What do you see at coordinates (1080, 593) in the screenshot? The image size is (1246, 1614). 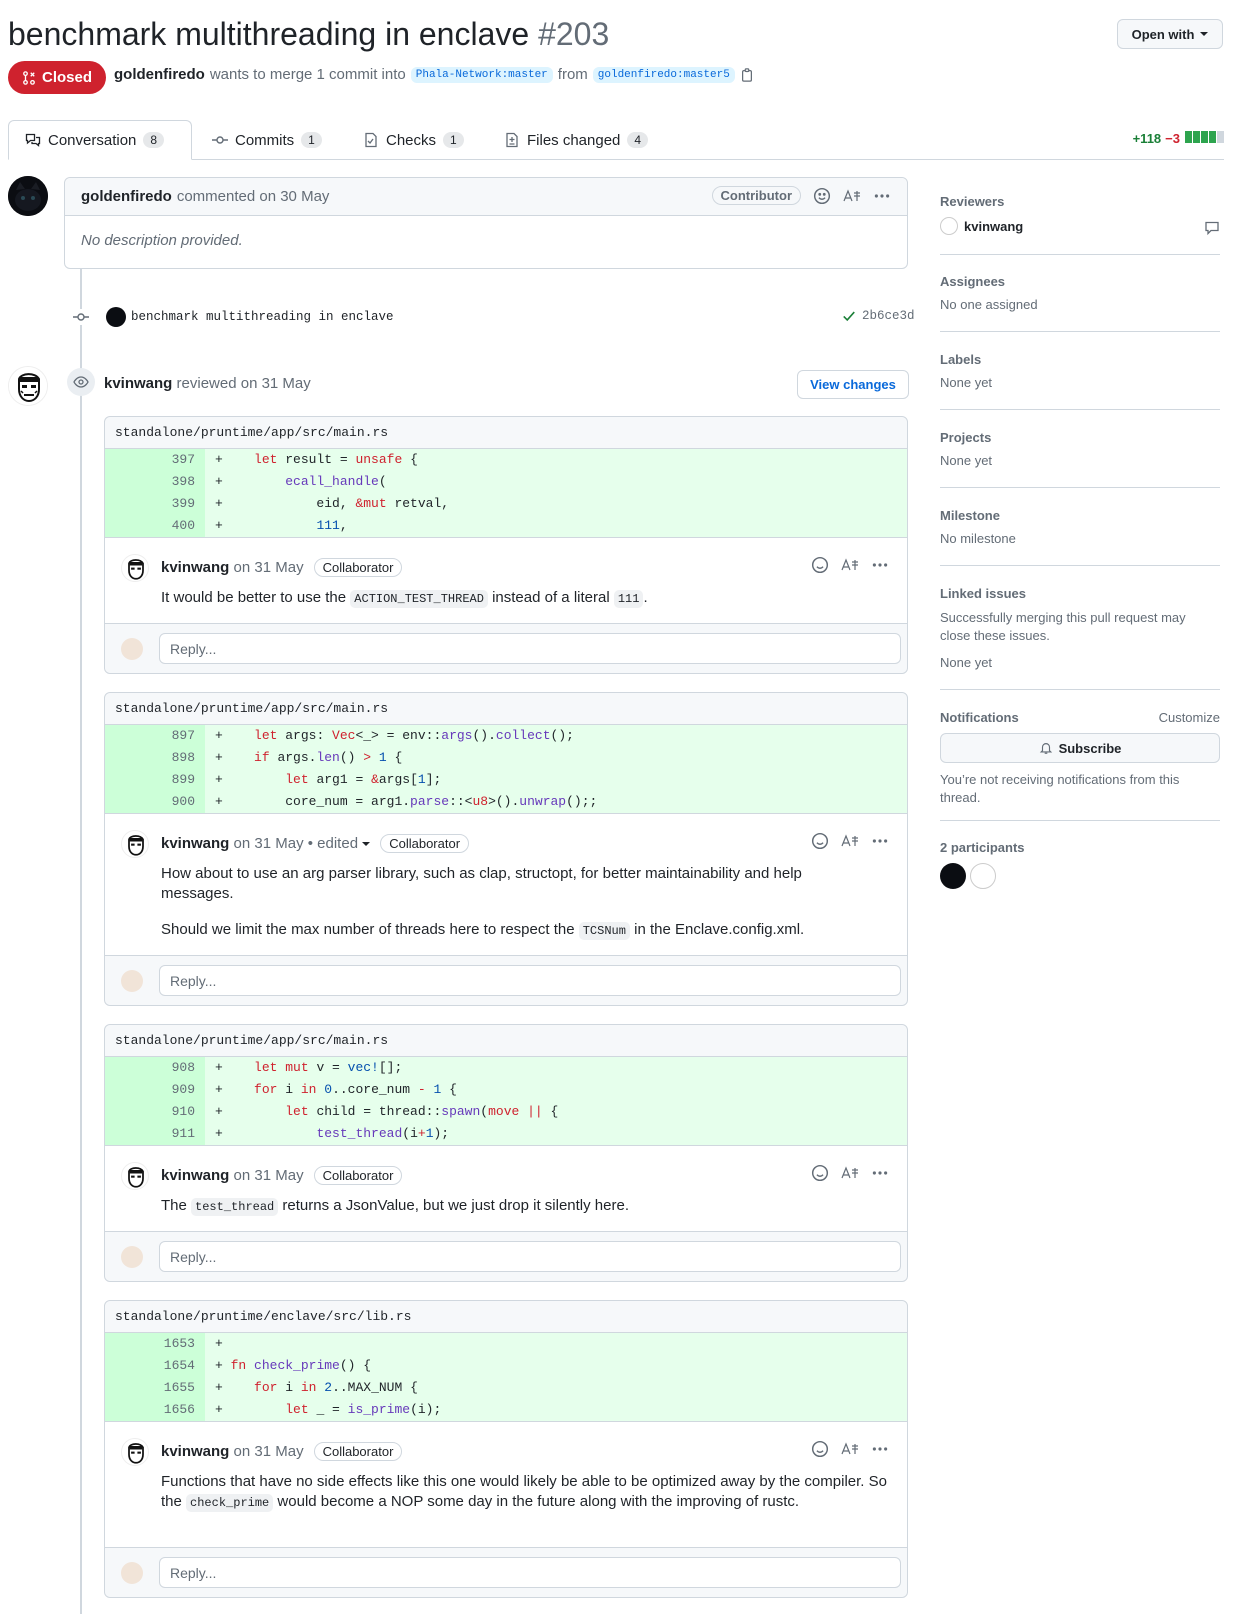 I see `sidebar-heading: Linked issues` at bounding box center [1080, 593].